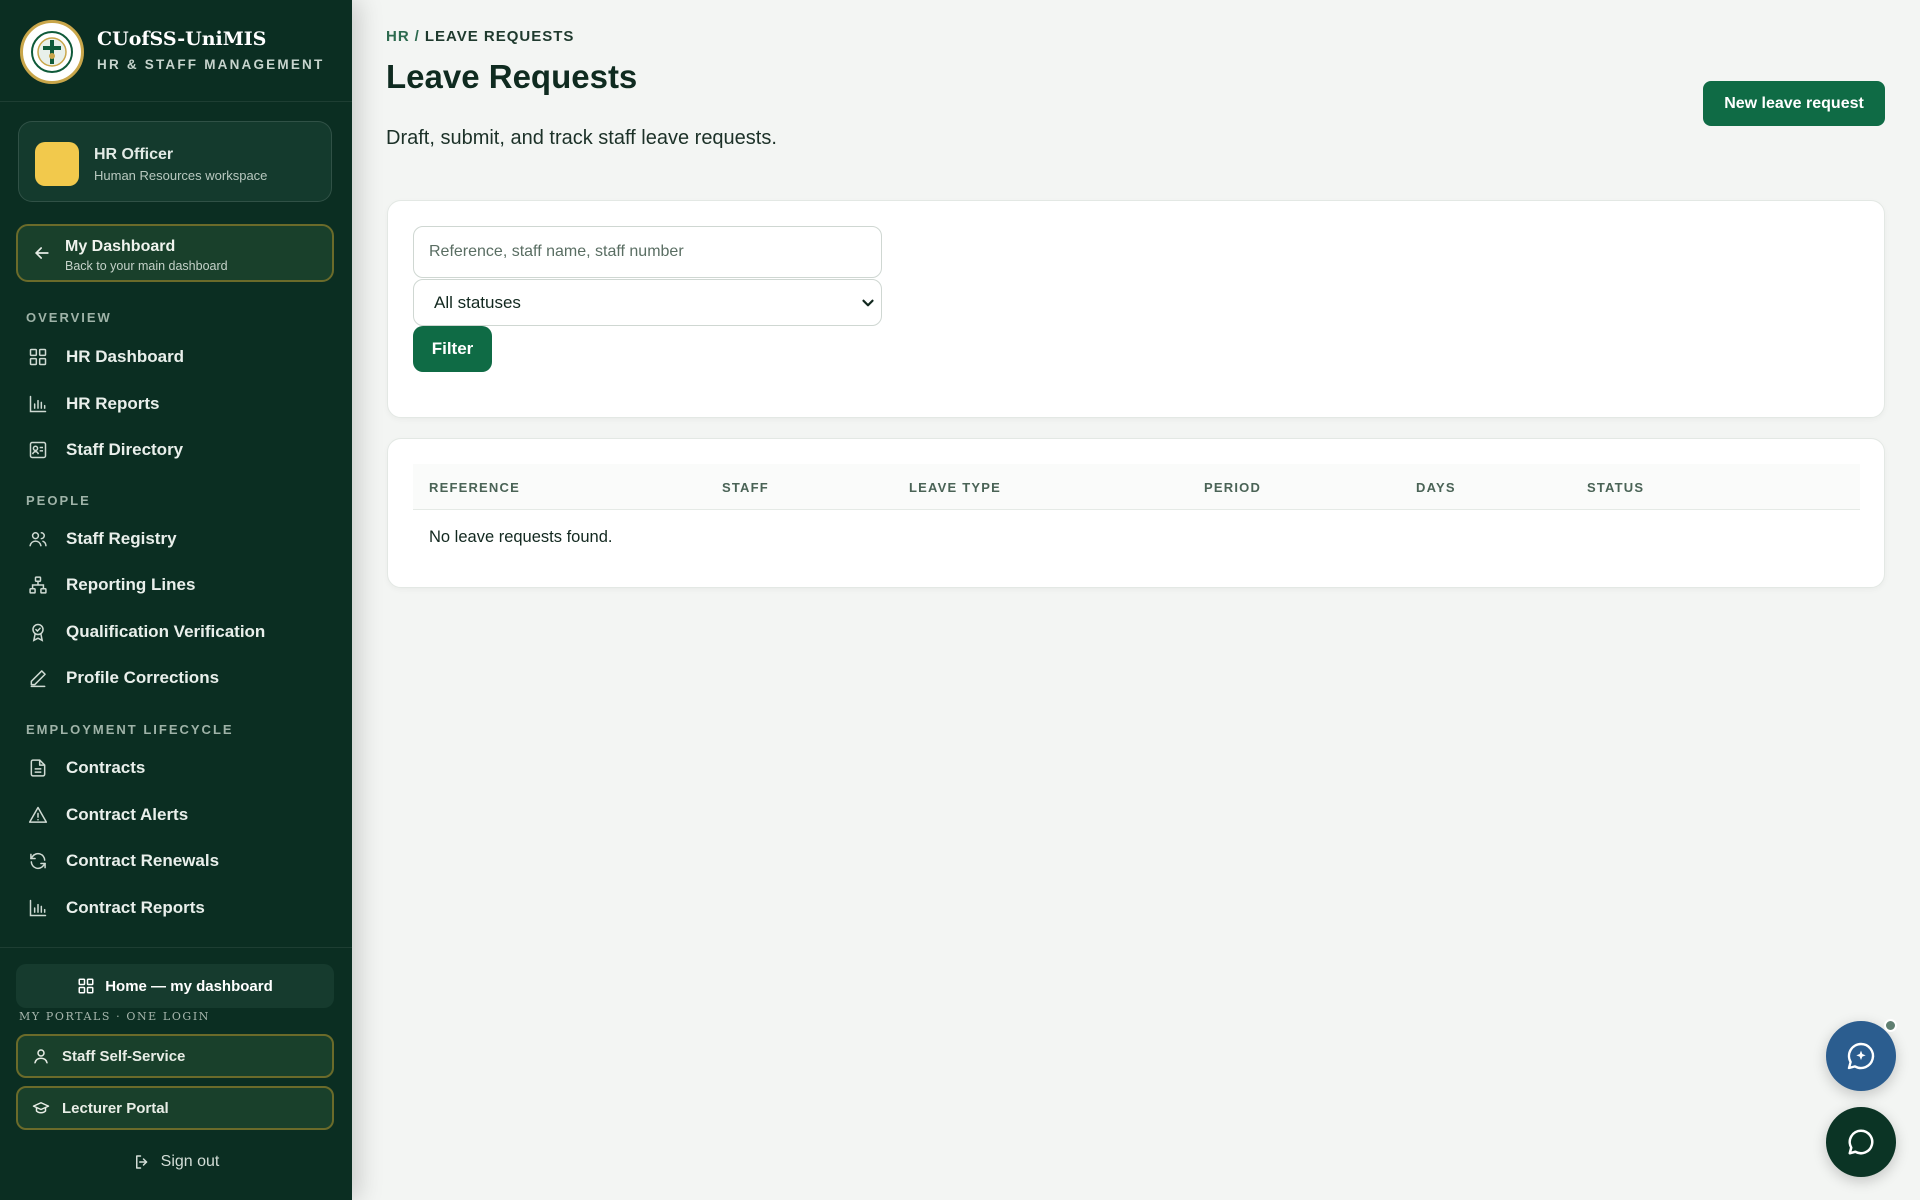 This screenshot has height=1200, width=1920. Describe the element at coordinates (131, 584) in the screenshot. I see `sidebar-item-label: Reporting Lines` at that location.